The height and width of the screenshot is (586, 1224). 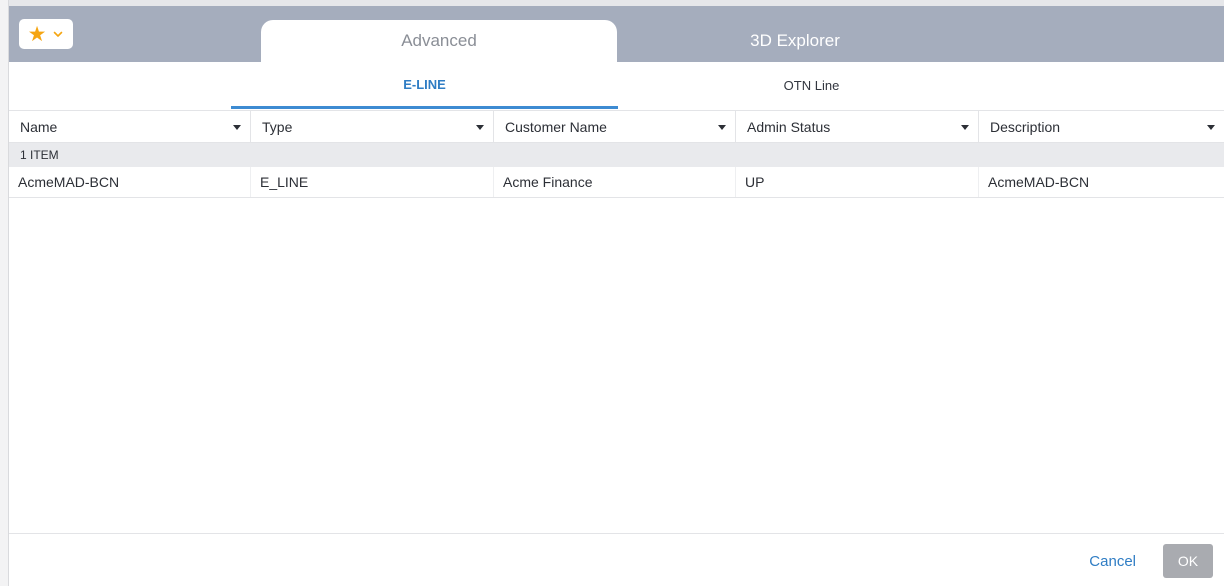 I want to click on favorites-button: ★, so click(x=46, y=34).